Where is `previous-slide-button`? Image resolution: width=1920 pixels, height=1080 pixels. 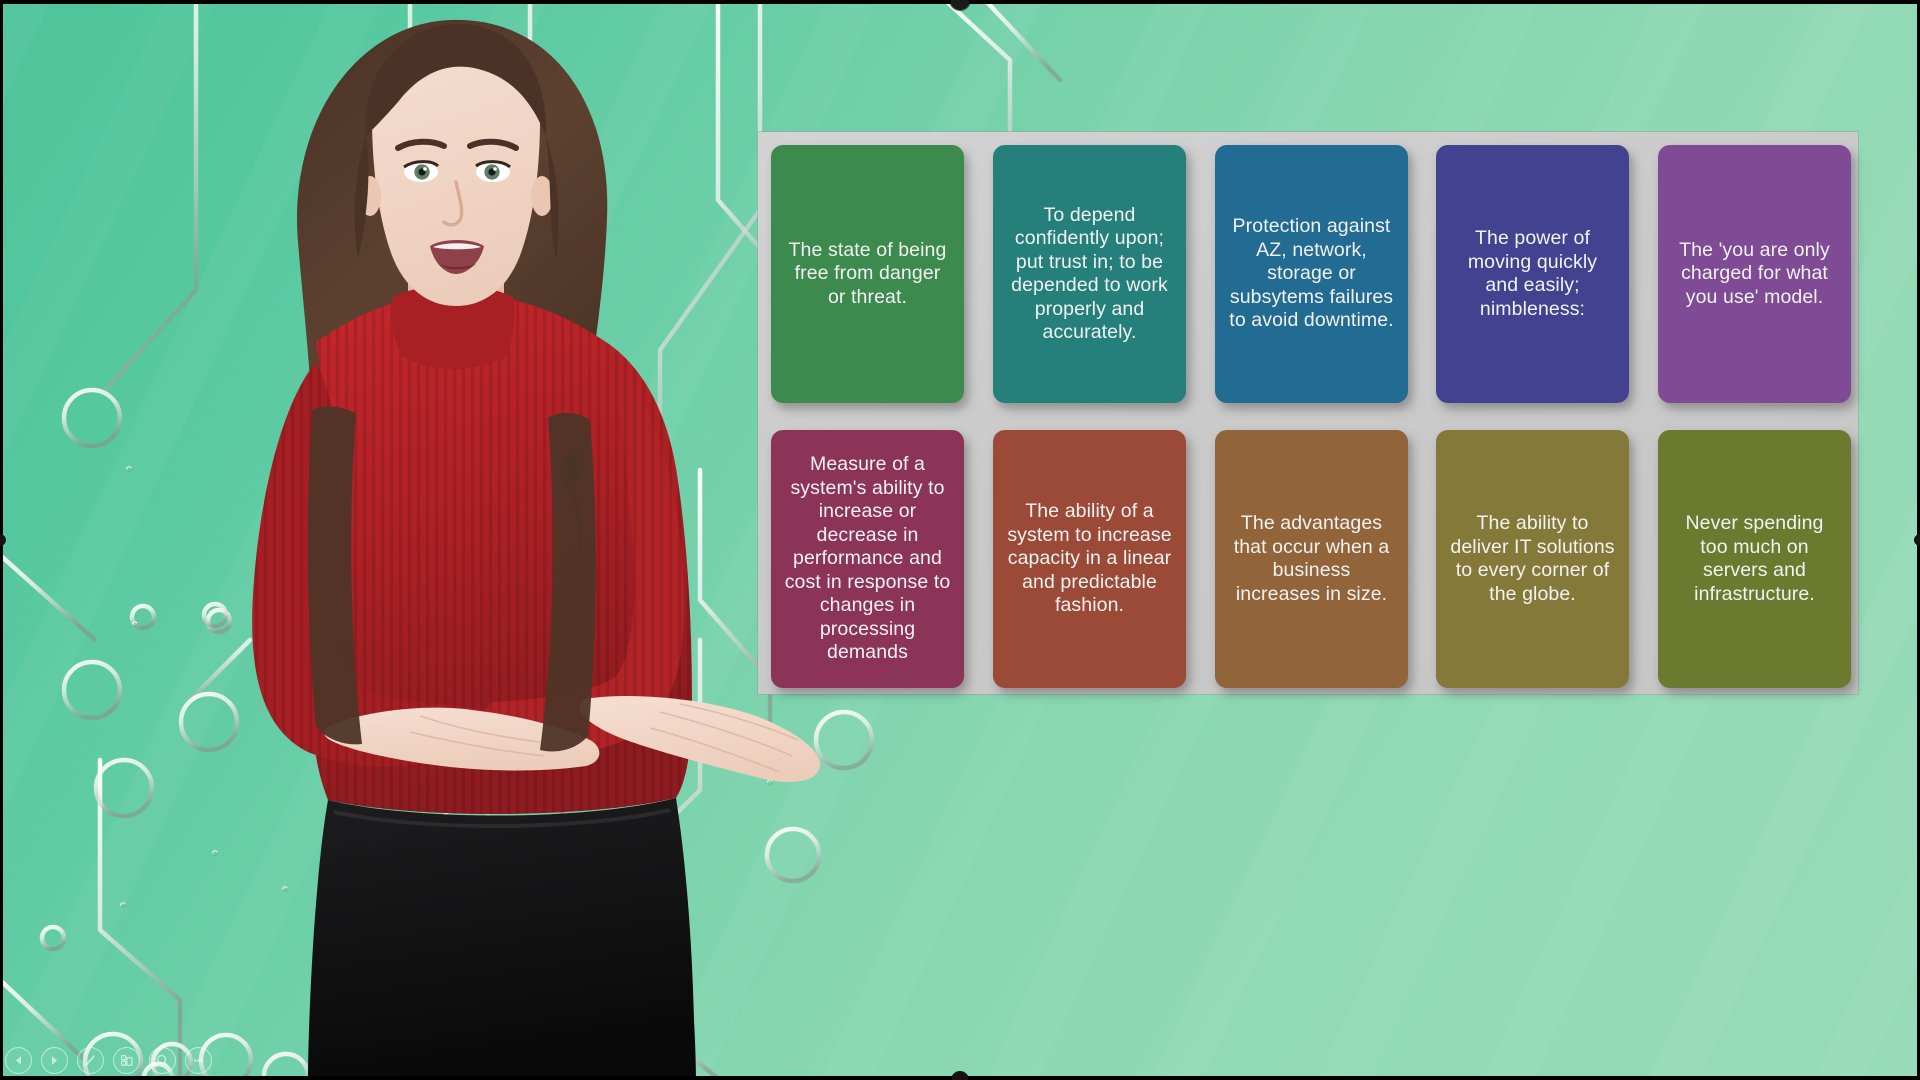 previous-slide-button is located at coordinates (18, 1060).